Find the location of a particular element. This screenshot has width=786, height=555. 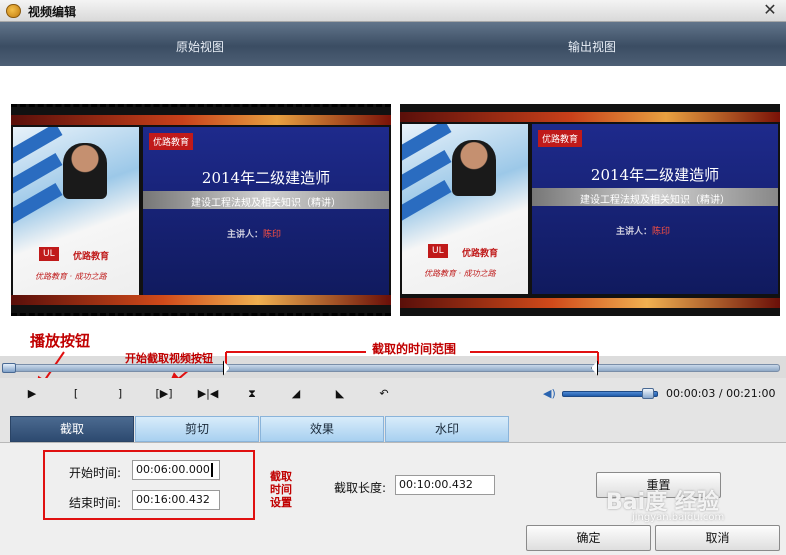

start-time-label: 开始时间: is located at coordinates (95, 473).